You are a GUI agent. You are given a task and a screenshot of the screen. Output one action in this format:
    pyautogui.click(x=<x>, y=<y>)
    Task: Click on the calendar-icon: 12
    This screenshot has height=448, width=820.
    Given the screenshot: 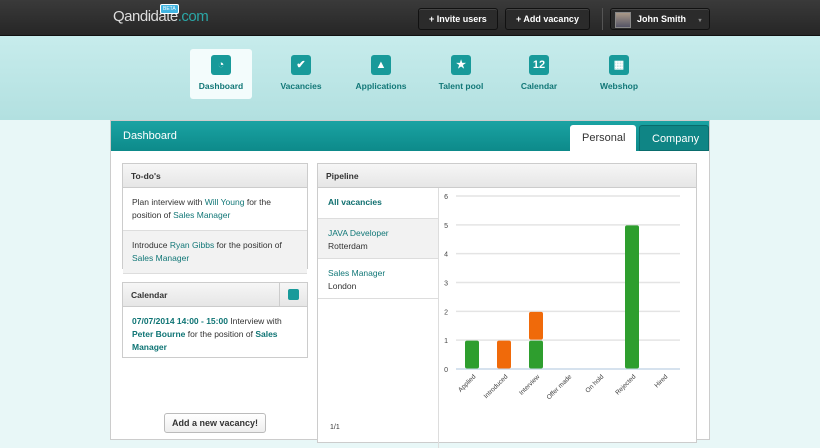 What is the action you would take?
    pyautogui.click(x=539, y=65)
    